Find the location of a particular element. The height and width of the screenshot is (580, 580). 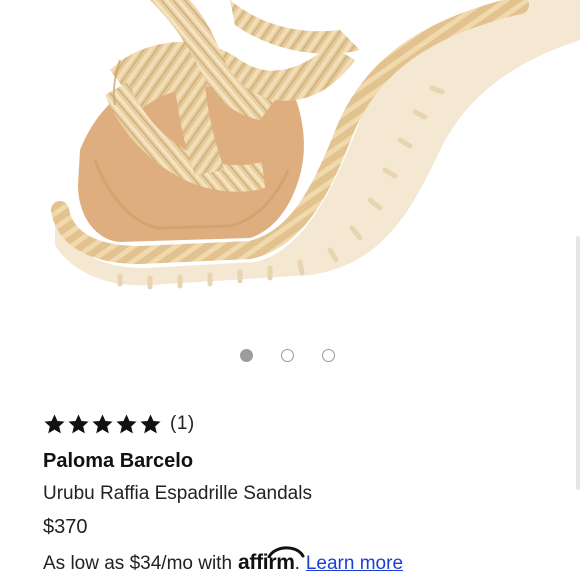

financing-text: As low as $34/mo with is located at coordinates (138, 563).